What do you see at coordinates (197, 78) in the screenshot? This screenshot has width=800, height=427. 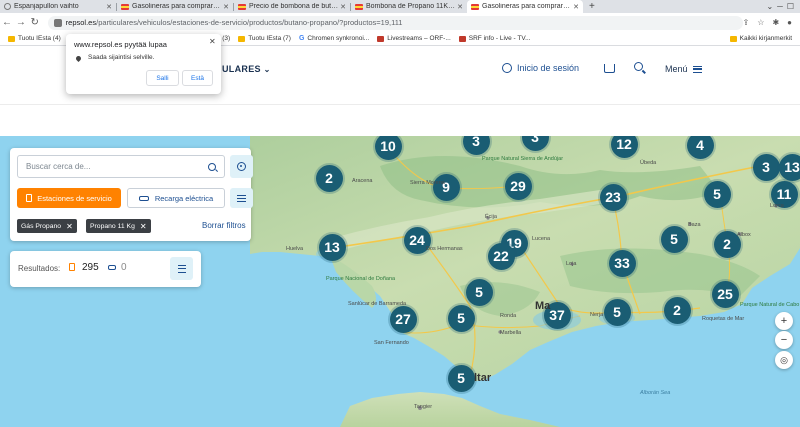 I see `block-button: Estä` at bounding box center [197, 78].